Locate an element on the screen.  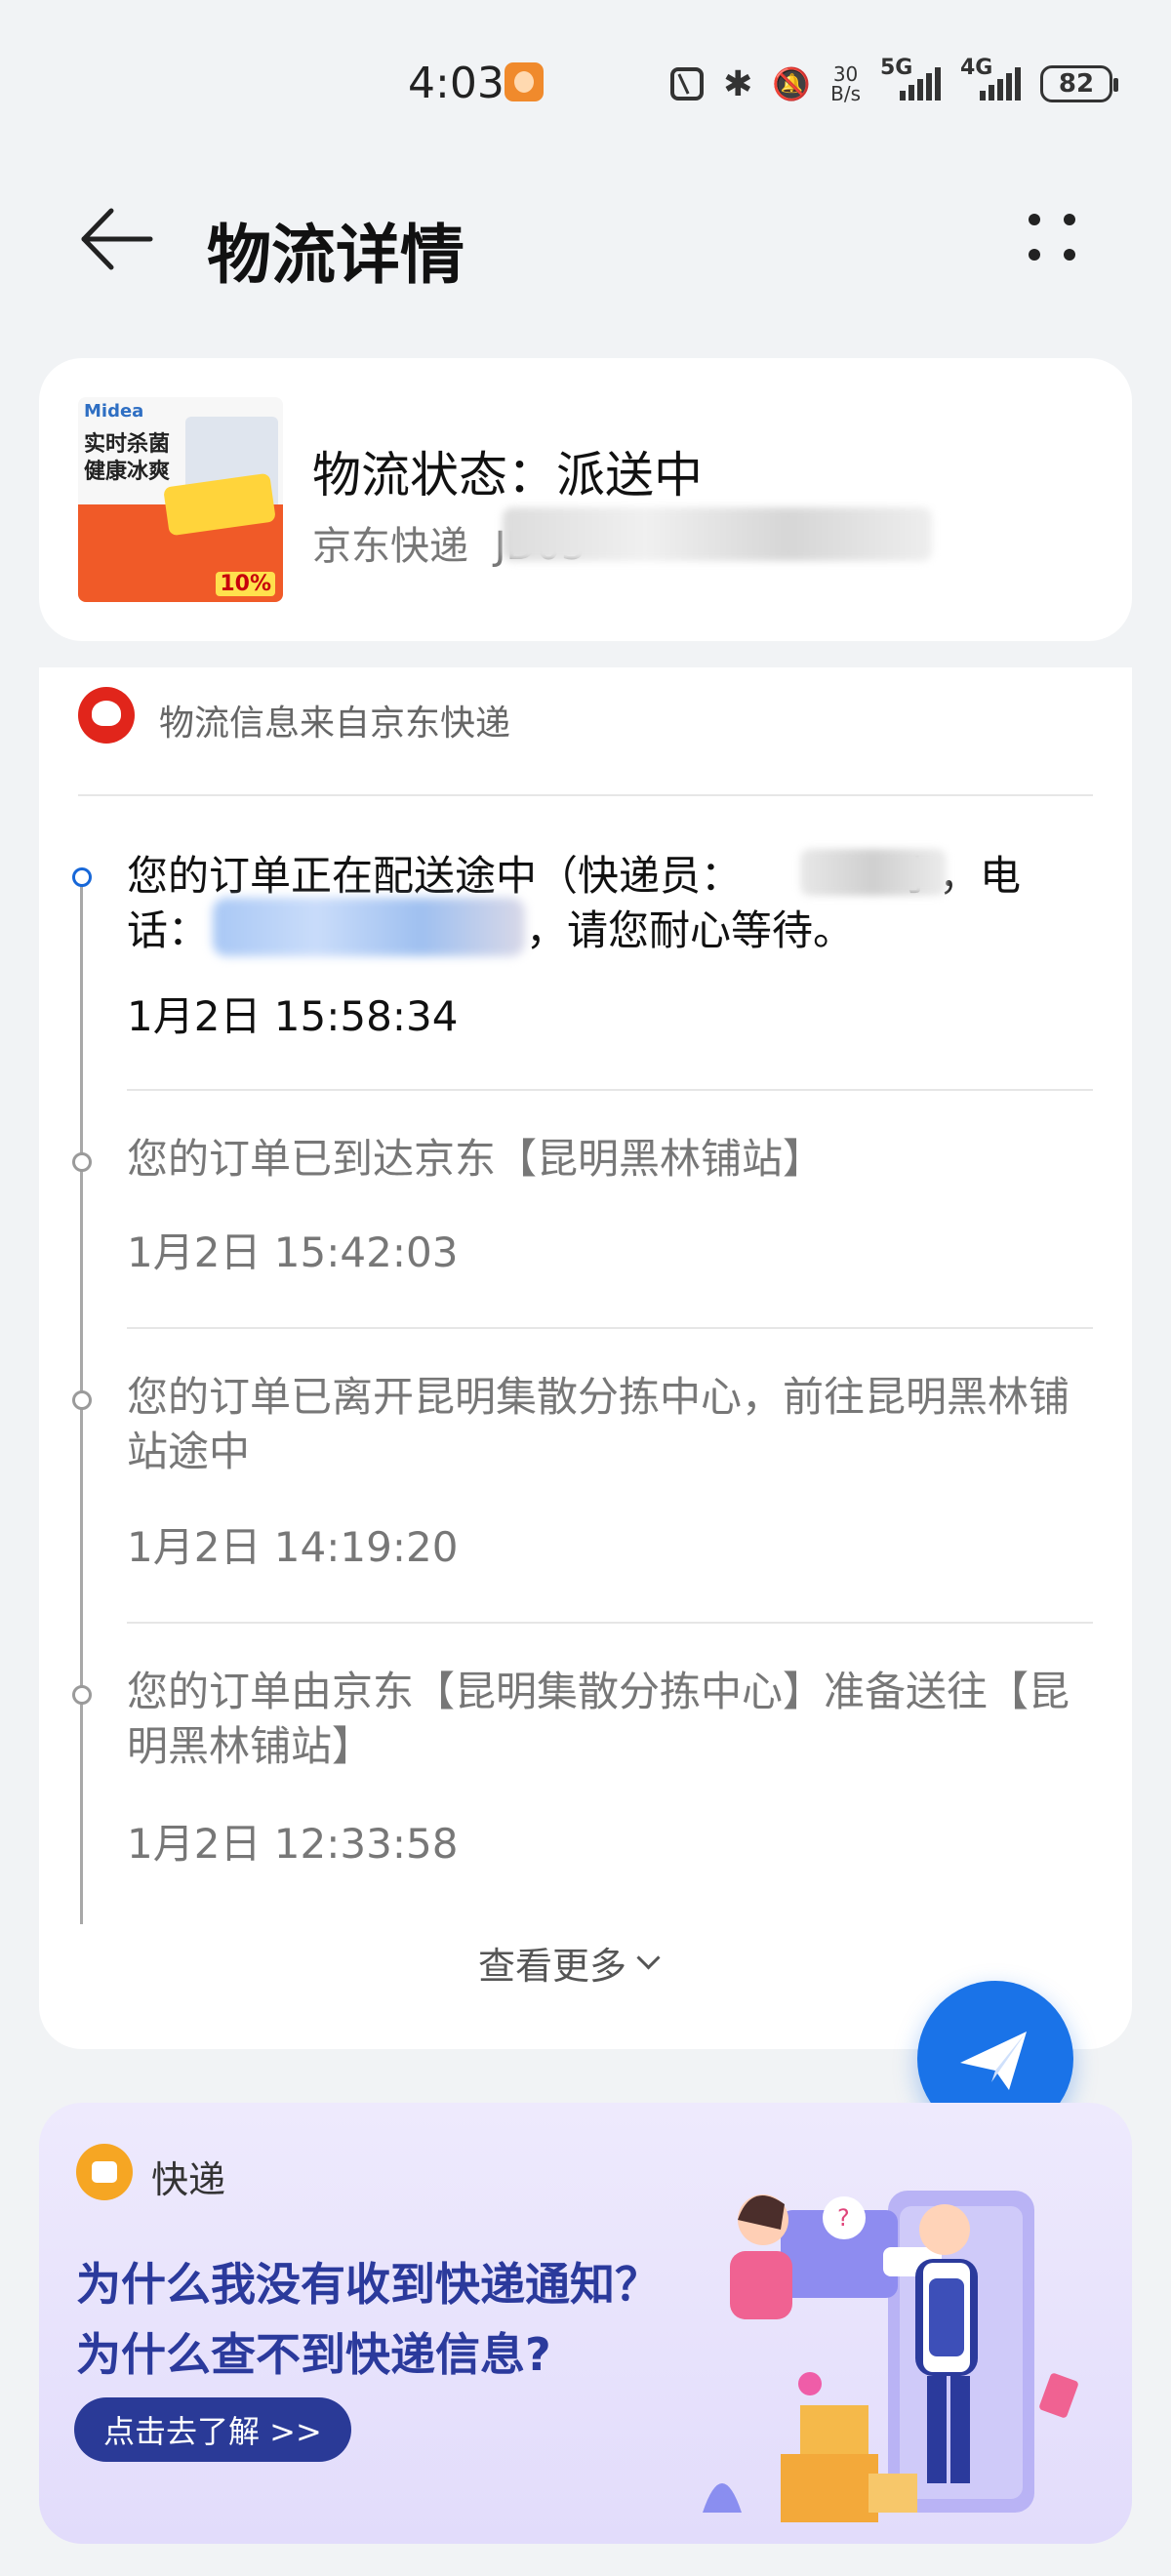
courier-illustration: ? is located at coordinates (890, 2356).